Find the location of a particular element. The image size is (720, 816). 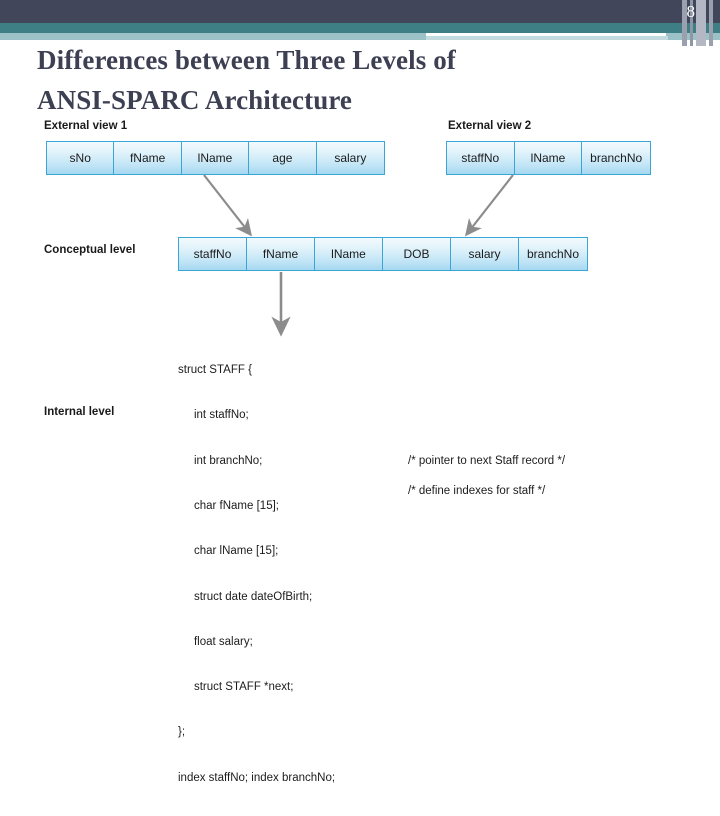

external-view-2-table: staffNo lName branchNo is located at coordinates (548, 158).